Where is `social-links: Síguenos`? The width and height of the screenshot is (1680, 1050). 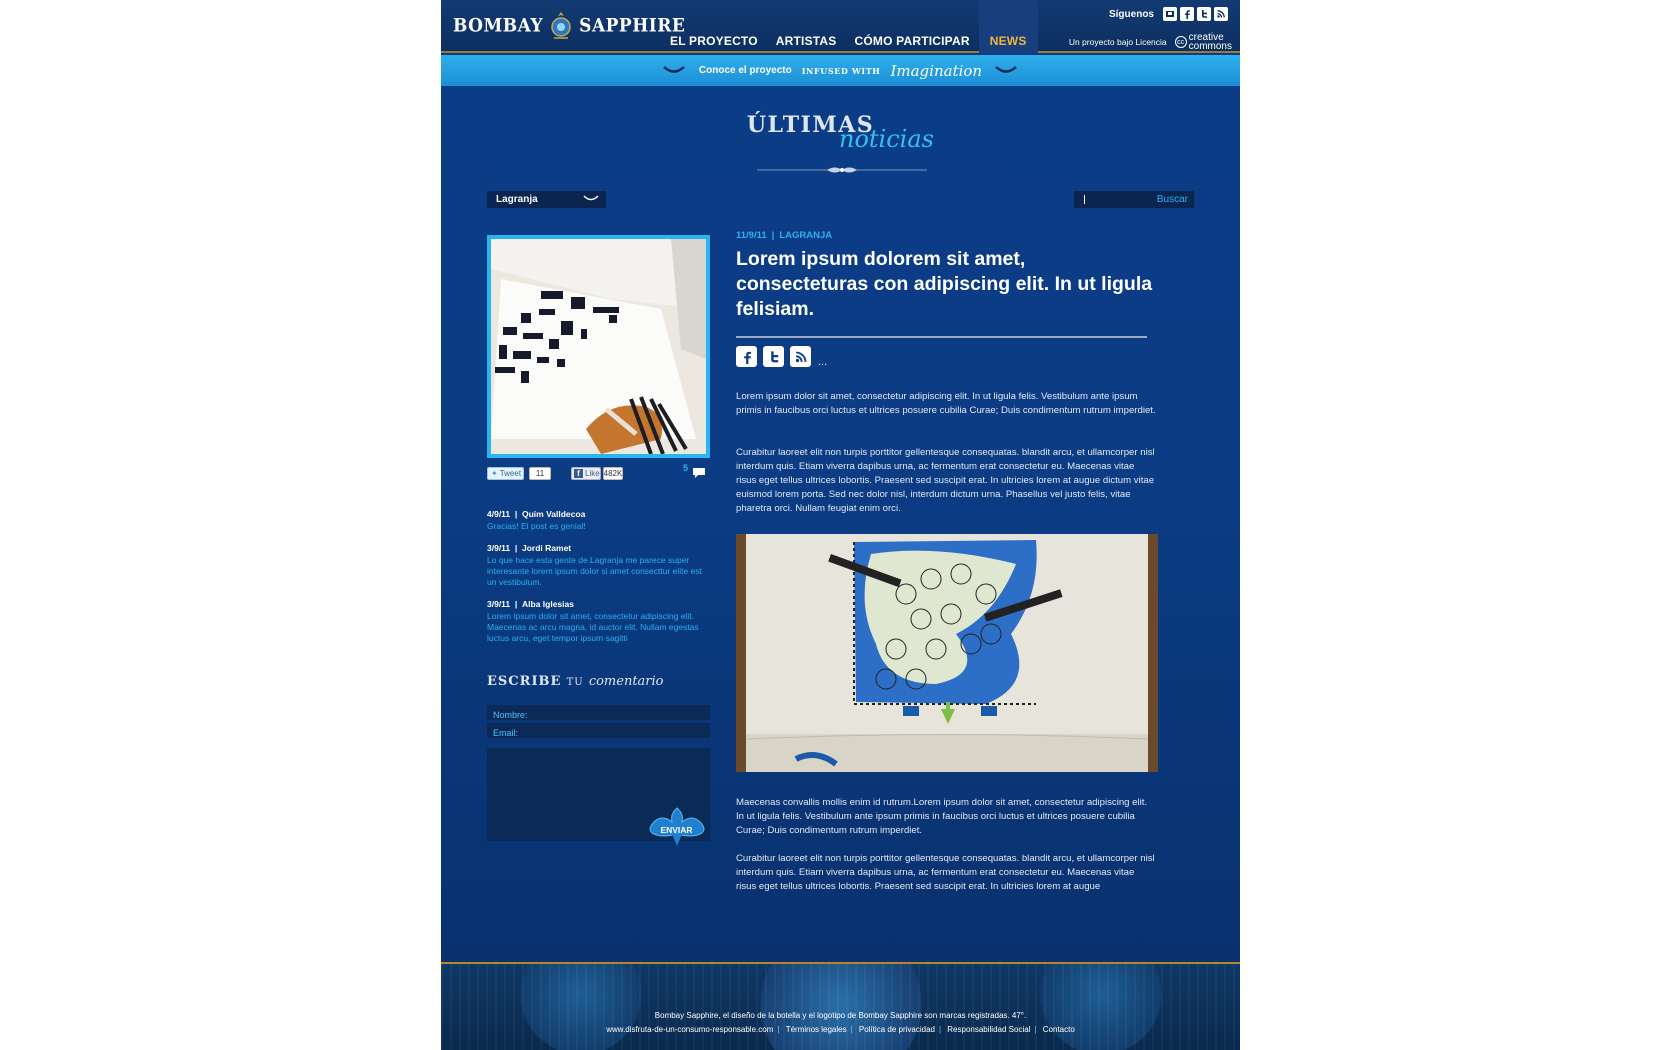 social-links: Síguenos is located at coordinates (1168, 14).